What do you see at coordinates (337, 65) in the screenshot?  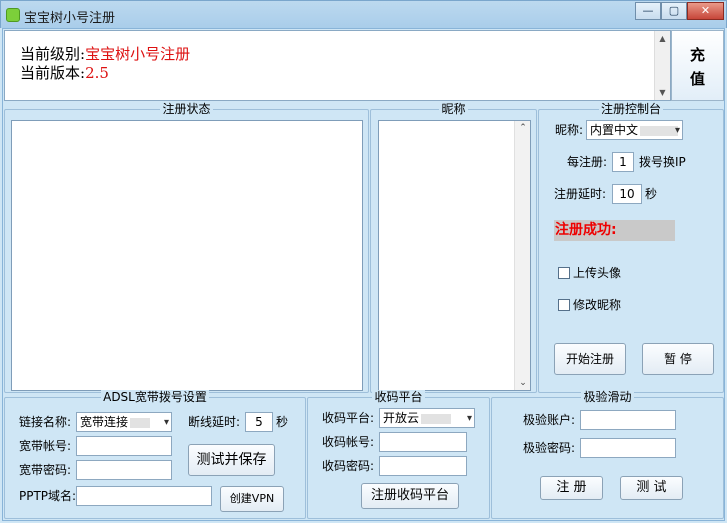 I see `info-panel: 当前级别:宝宝树小号注册 当前版本:2.5 ▲ ▼` at bounding box center [337, 65].